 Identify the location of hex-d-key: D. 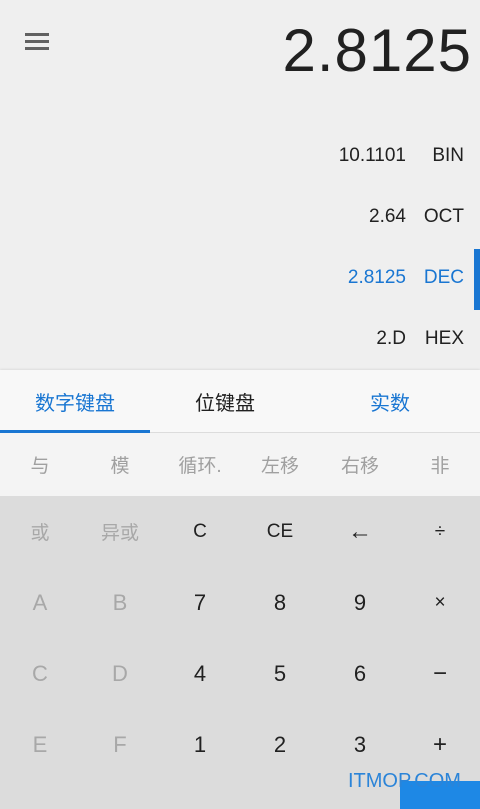
(120, 673).